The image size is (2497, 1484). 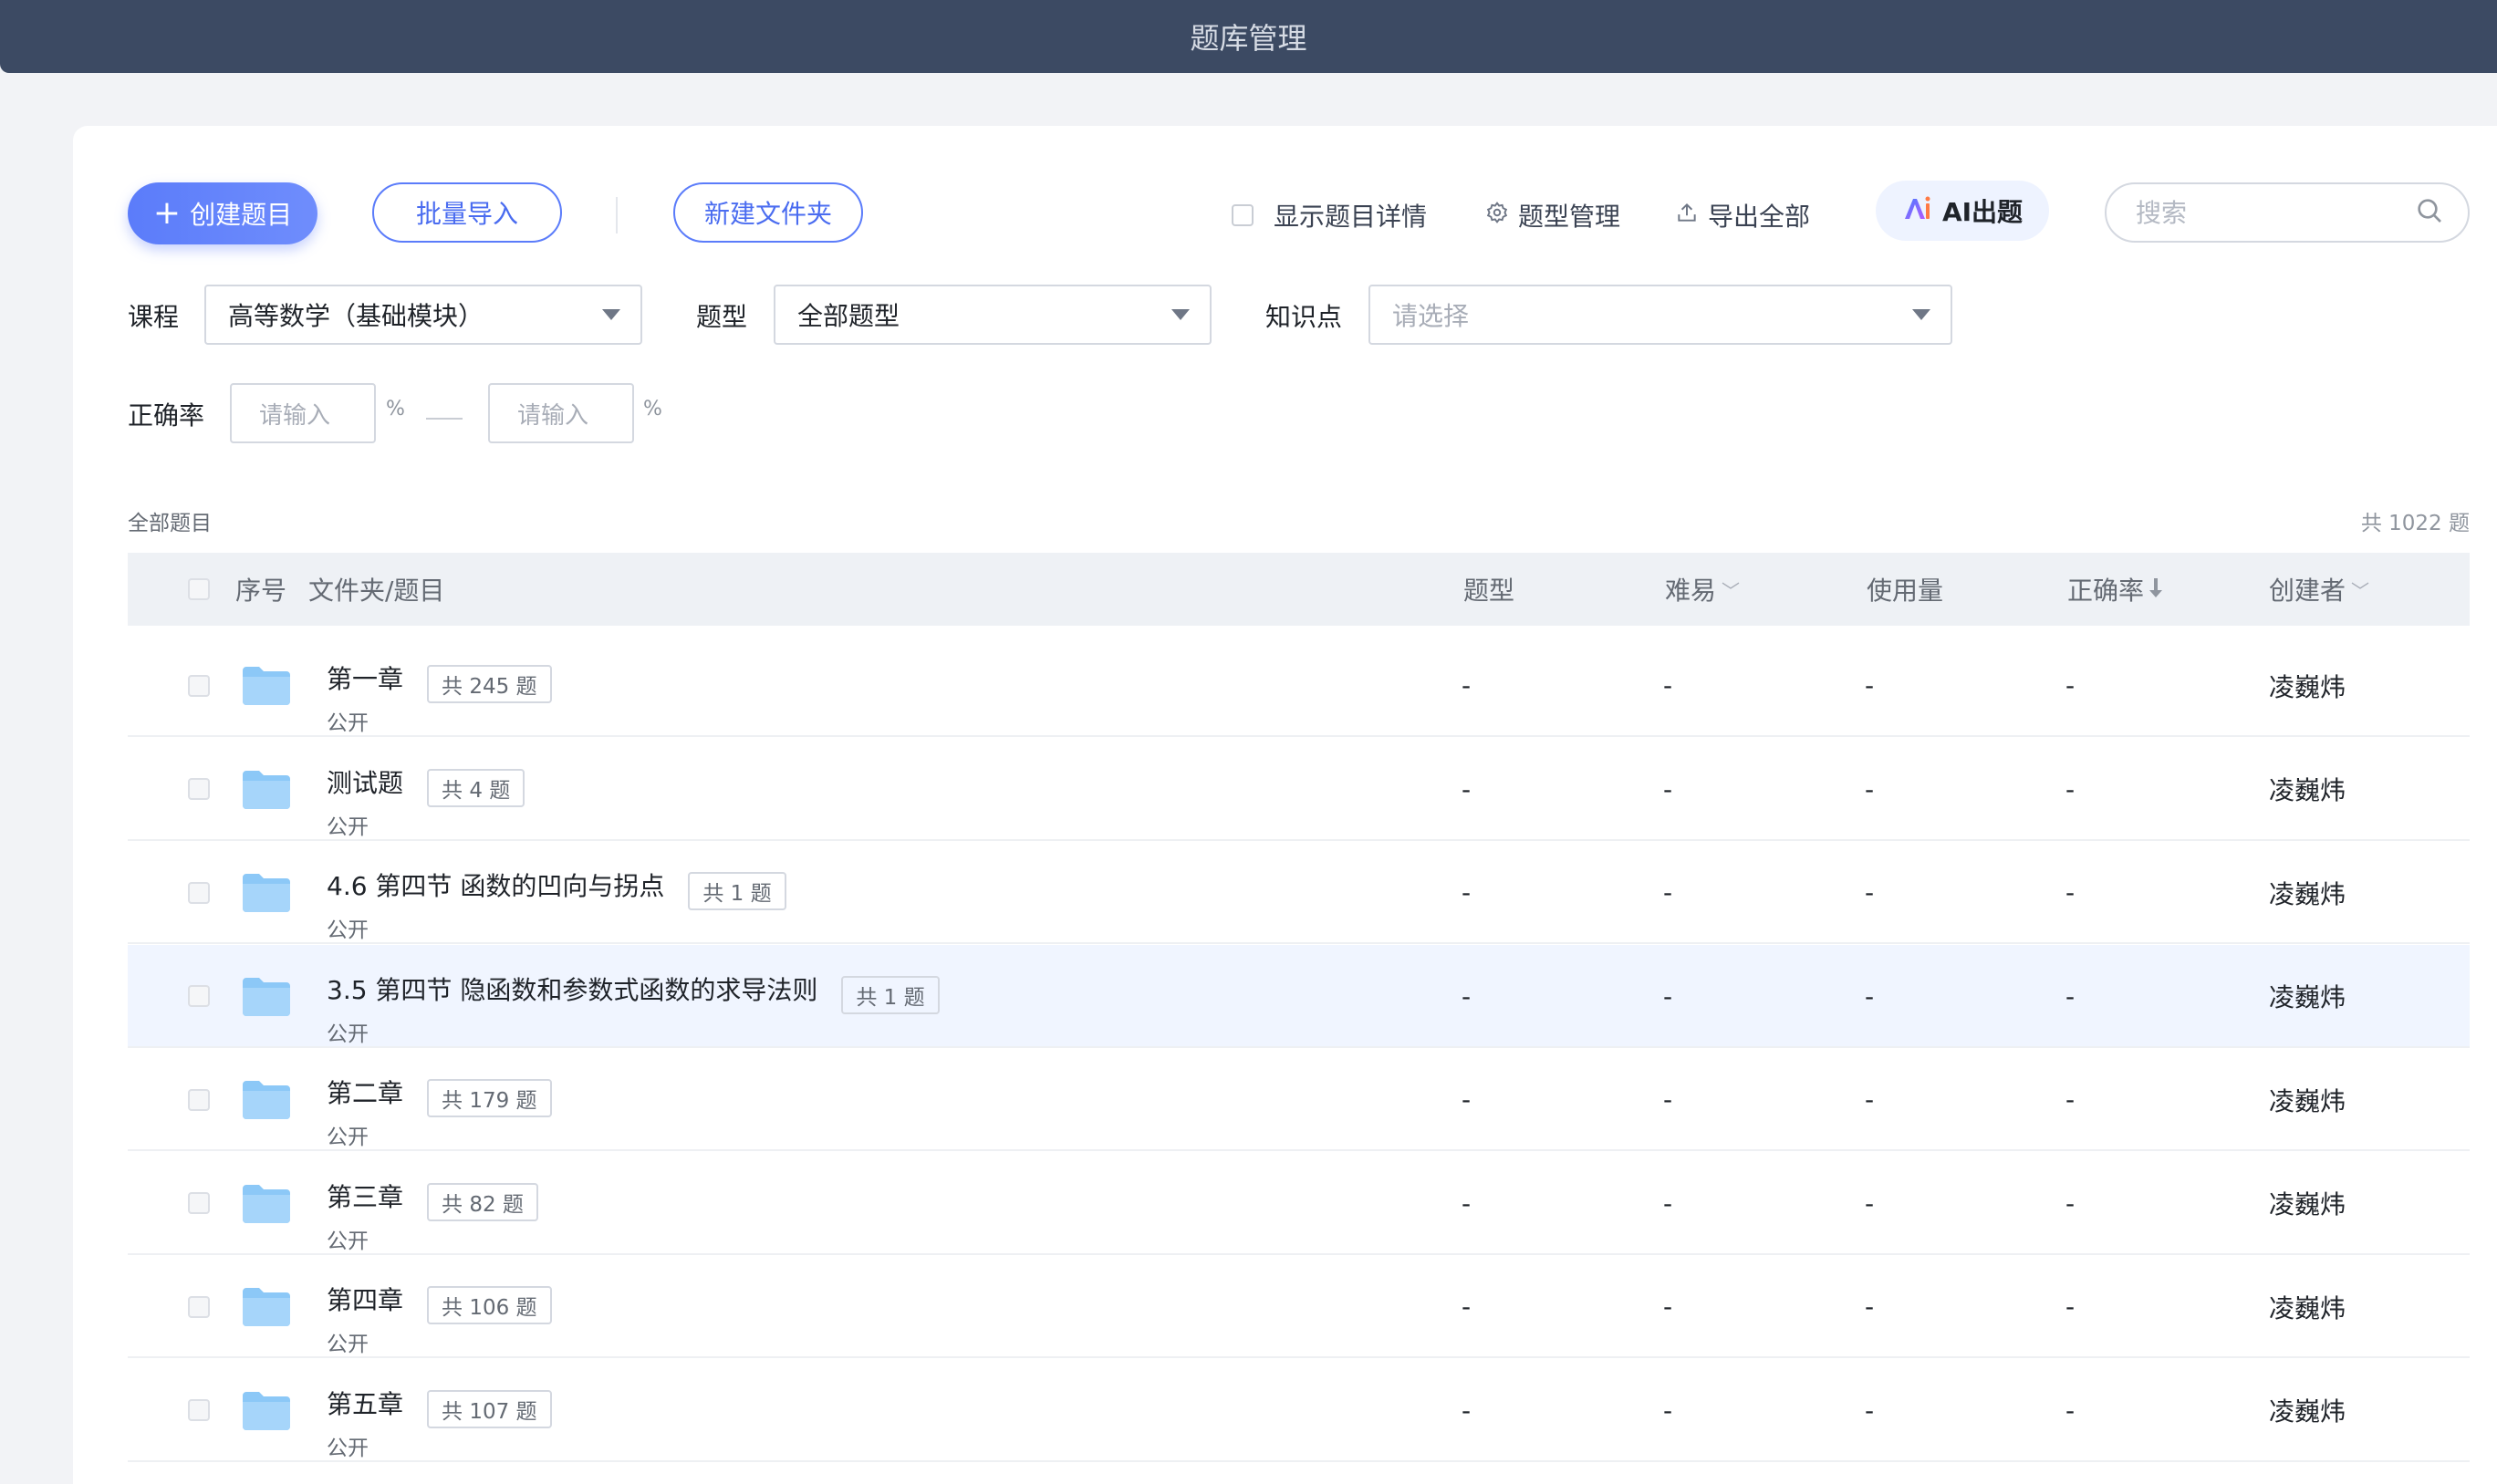 I want to click on chevron-down-icon, so click(x=611, y=315).